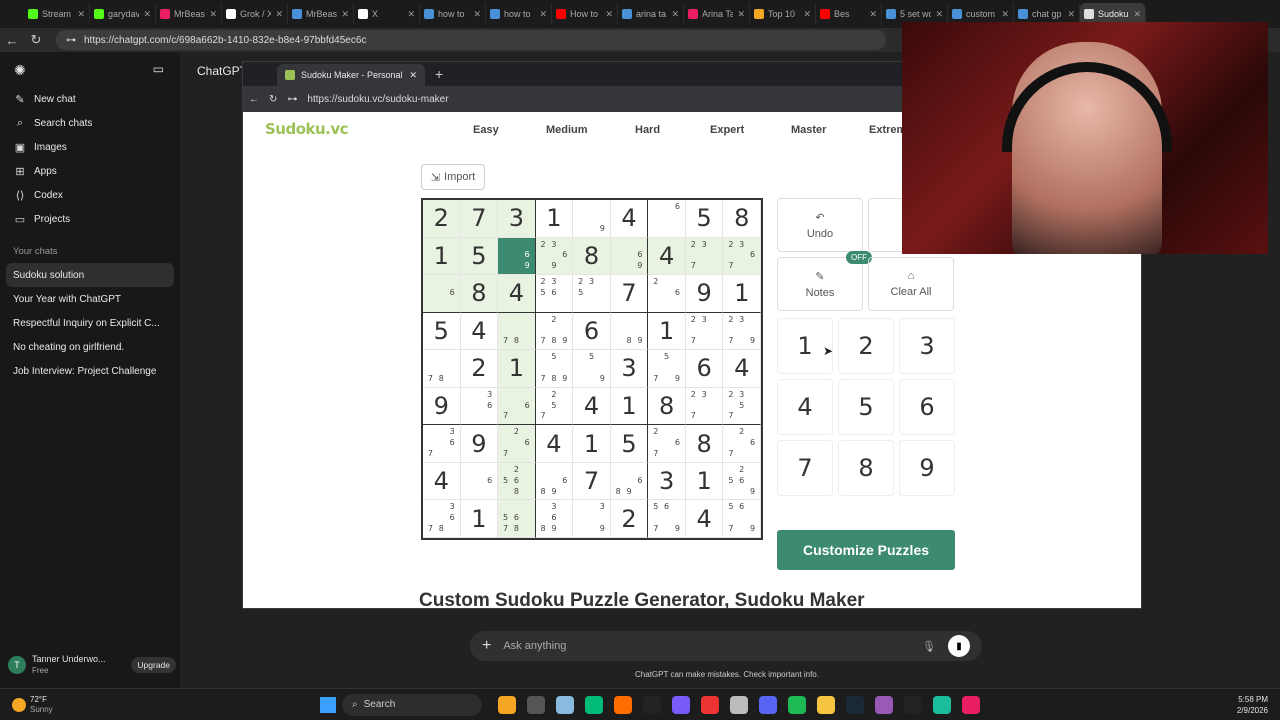 The width and height of the screenshot is (1280, 720). I want to click on sudoku-cell: 67, so click(517, 406).